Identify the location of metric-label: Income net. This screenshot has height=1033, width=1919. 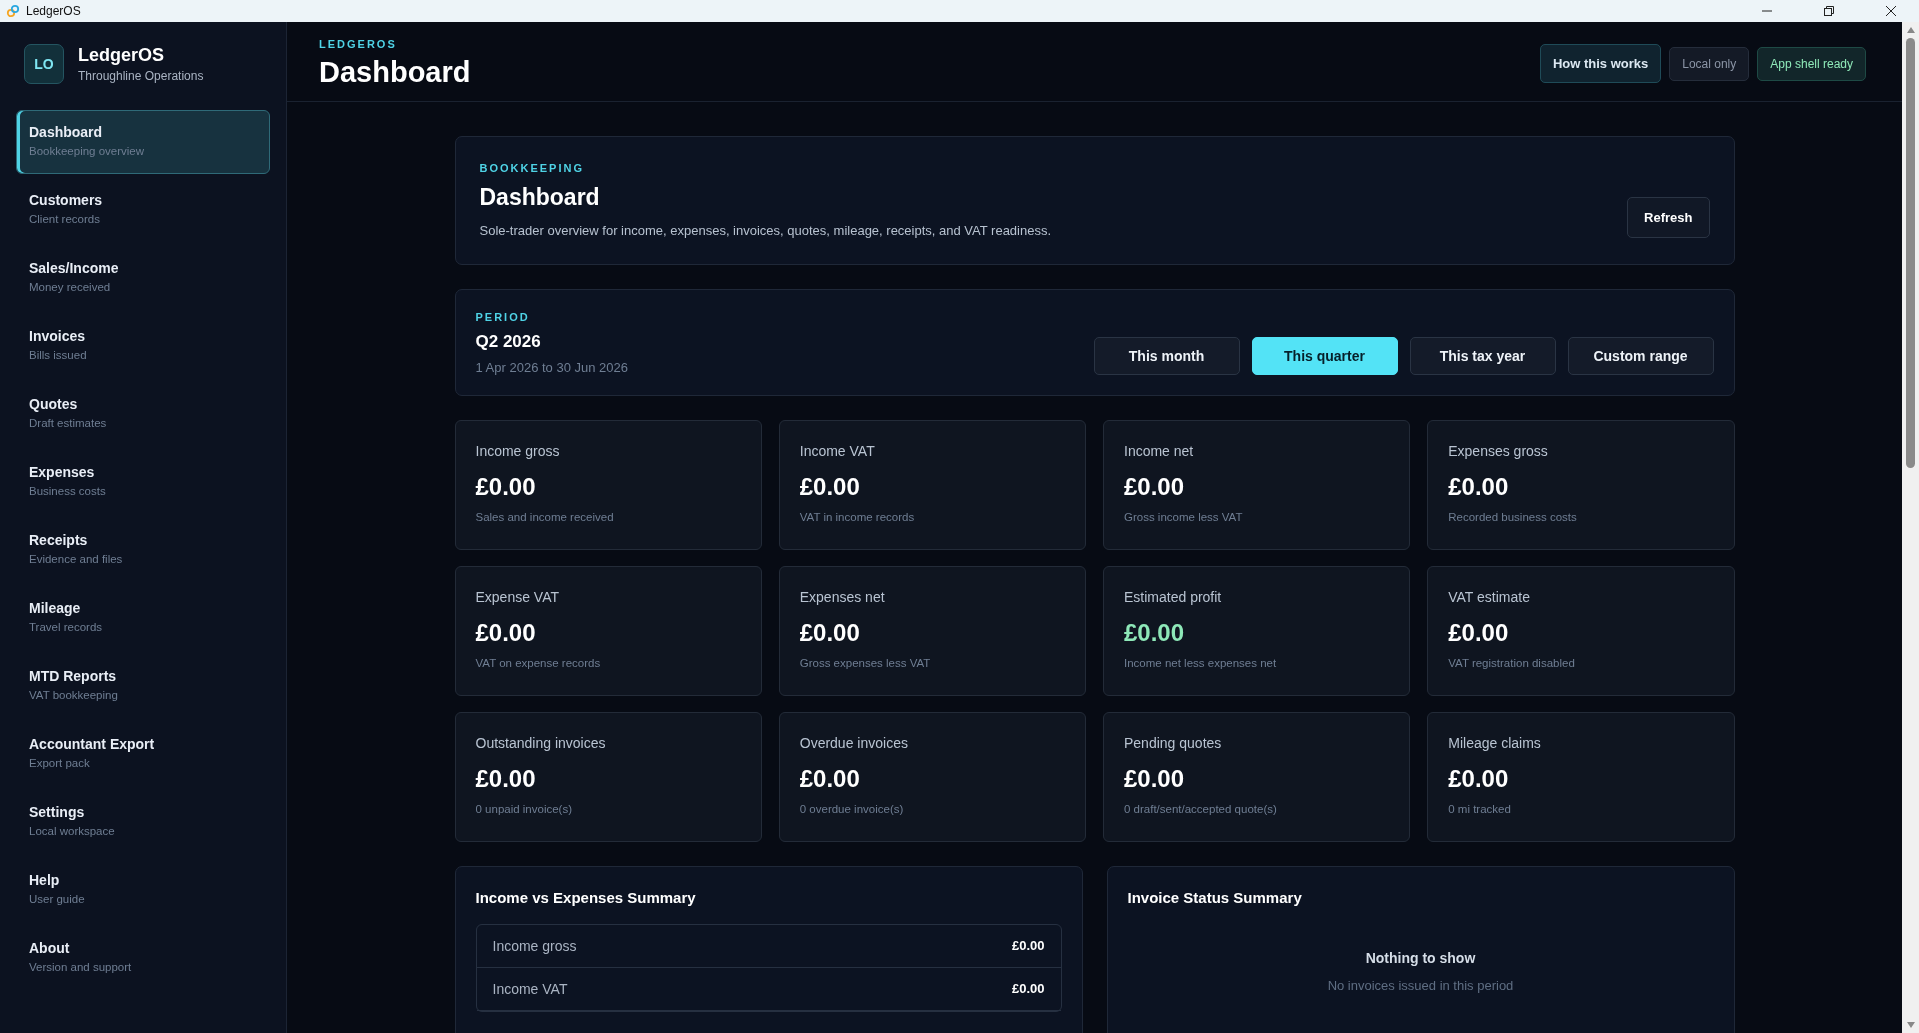
(1159, 451).